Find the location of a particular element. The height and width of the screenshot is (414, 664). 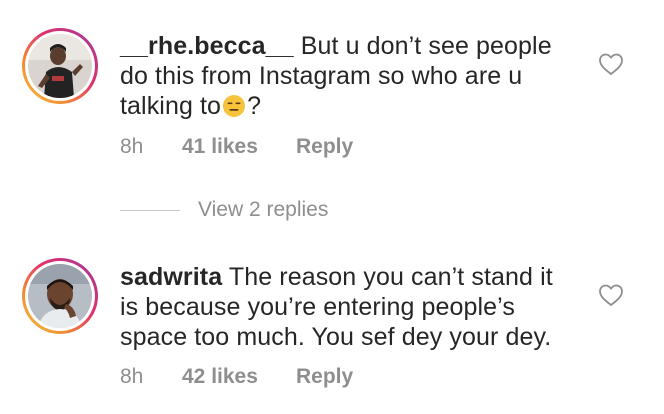

comment-username: sadwrita is located at coordinates (171, 277).